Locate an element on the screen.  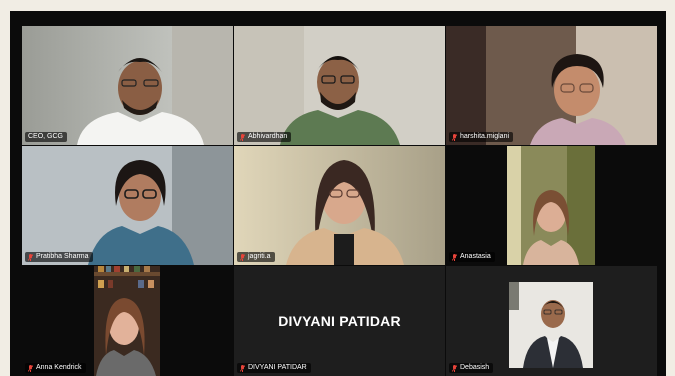
video-tile-anastasia: Anastasia is located at coordinates (551, 205).